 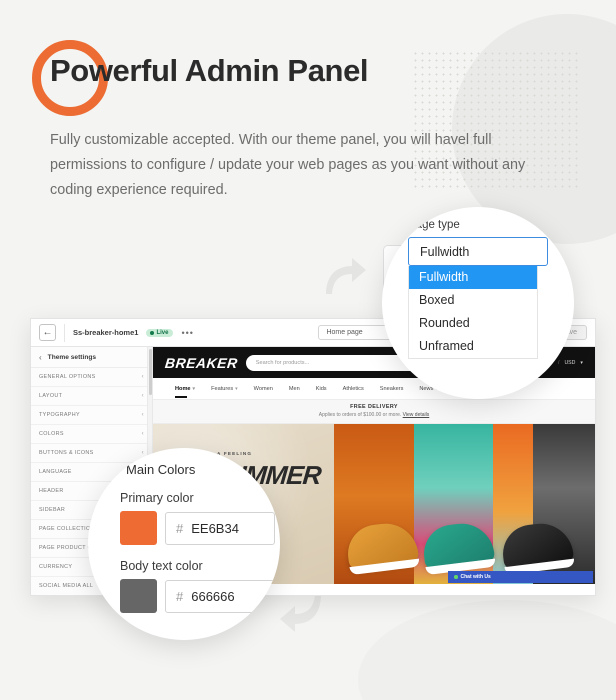 What do you see at coordinates (138, 528) in the screenshot?
I see `primary-color-swatch` at bounding box center [138, 528].